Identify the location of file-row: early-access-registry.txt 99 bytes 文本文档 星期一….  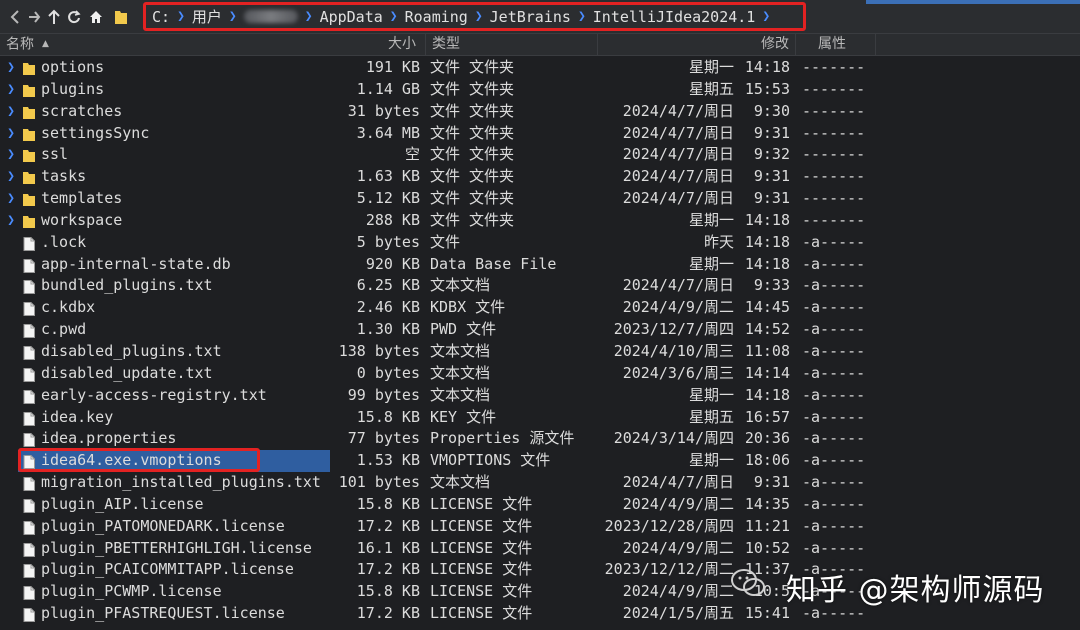
(540, 396).